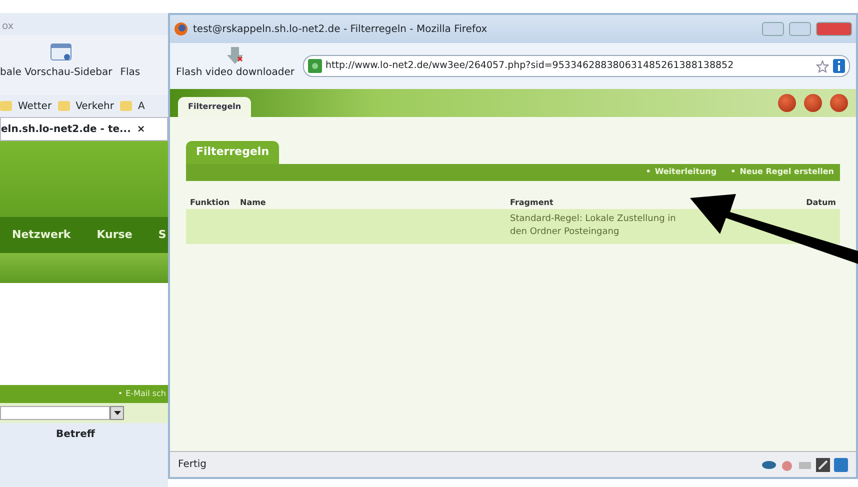 The image size is (858, 487). What do you see at coordinates (823, 465) in the screenshot?
I see `tool-icon` at bounding box center [823, 465].